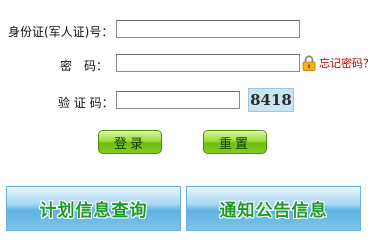 The width and height of the screenshot is (380, 240). I want to click on captcha-image: 8418, so click(271, 100).